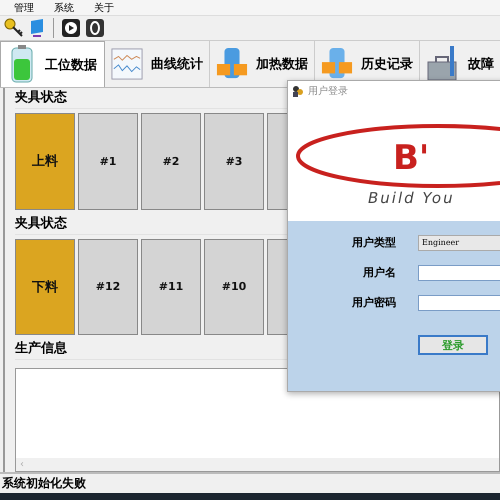  What do you see at coordinates (104, 7) in the screenshot?
I see `menu-item: 关于` at bounding box center [104, 7].